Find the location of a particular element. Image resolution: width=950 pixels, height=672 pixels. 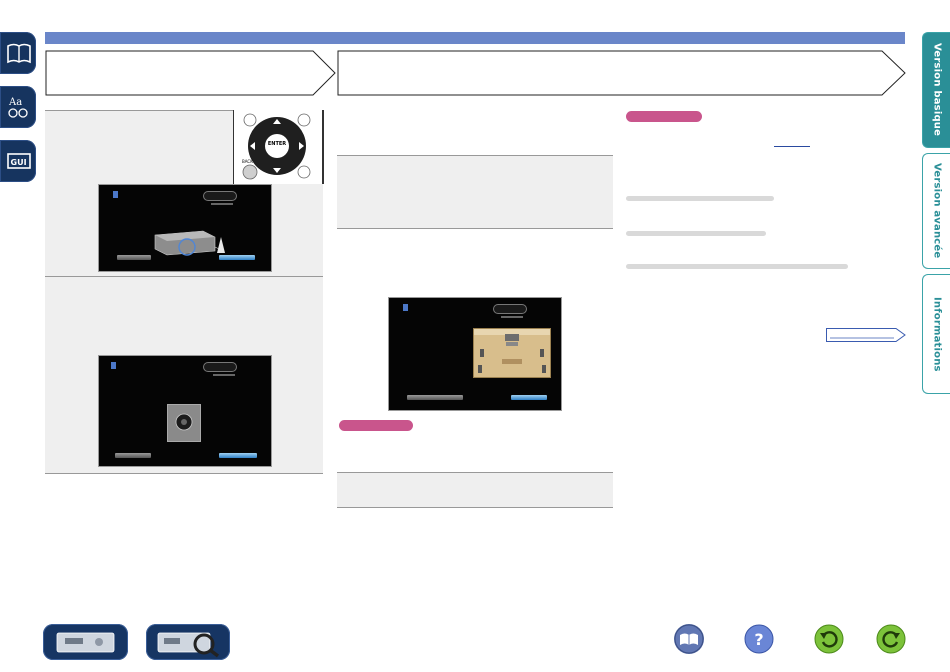

microphone-illustration is located at coordinates (184, 423).